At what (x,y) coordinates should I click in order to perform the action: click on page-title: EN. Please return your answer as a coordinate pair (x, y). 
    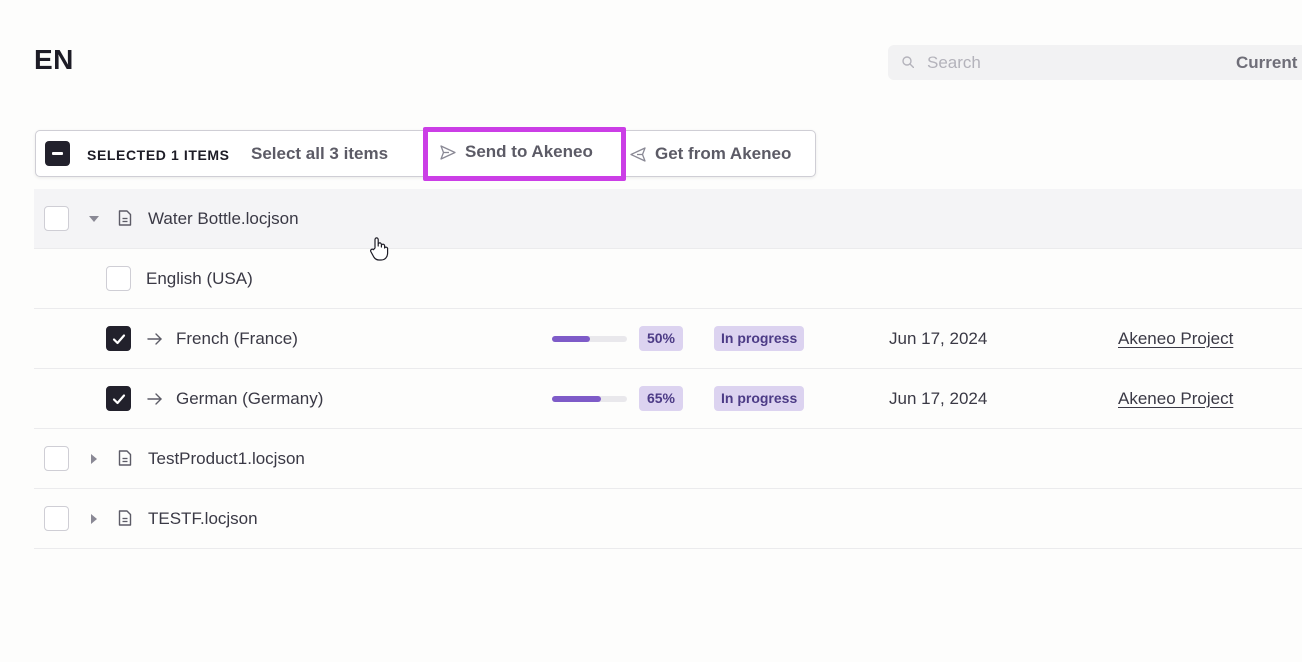
    Looking at the image, I should click on (54, 59).